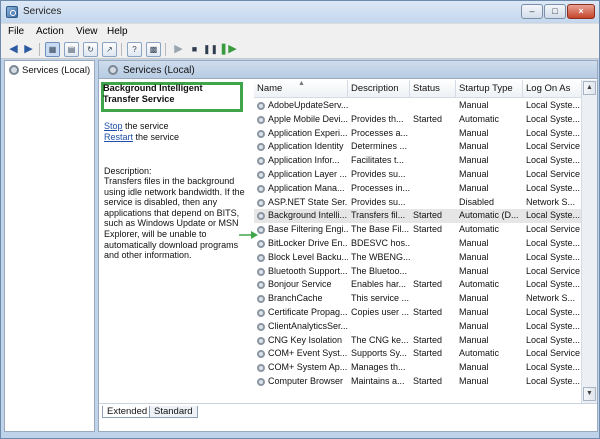 This screenshot has width=600, height=439. I want to click on forward-arrow-icon: ▶, so click(28, 49).